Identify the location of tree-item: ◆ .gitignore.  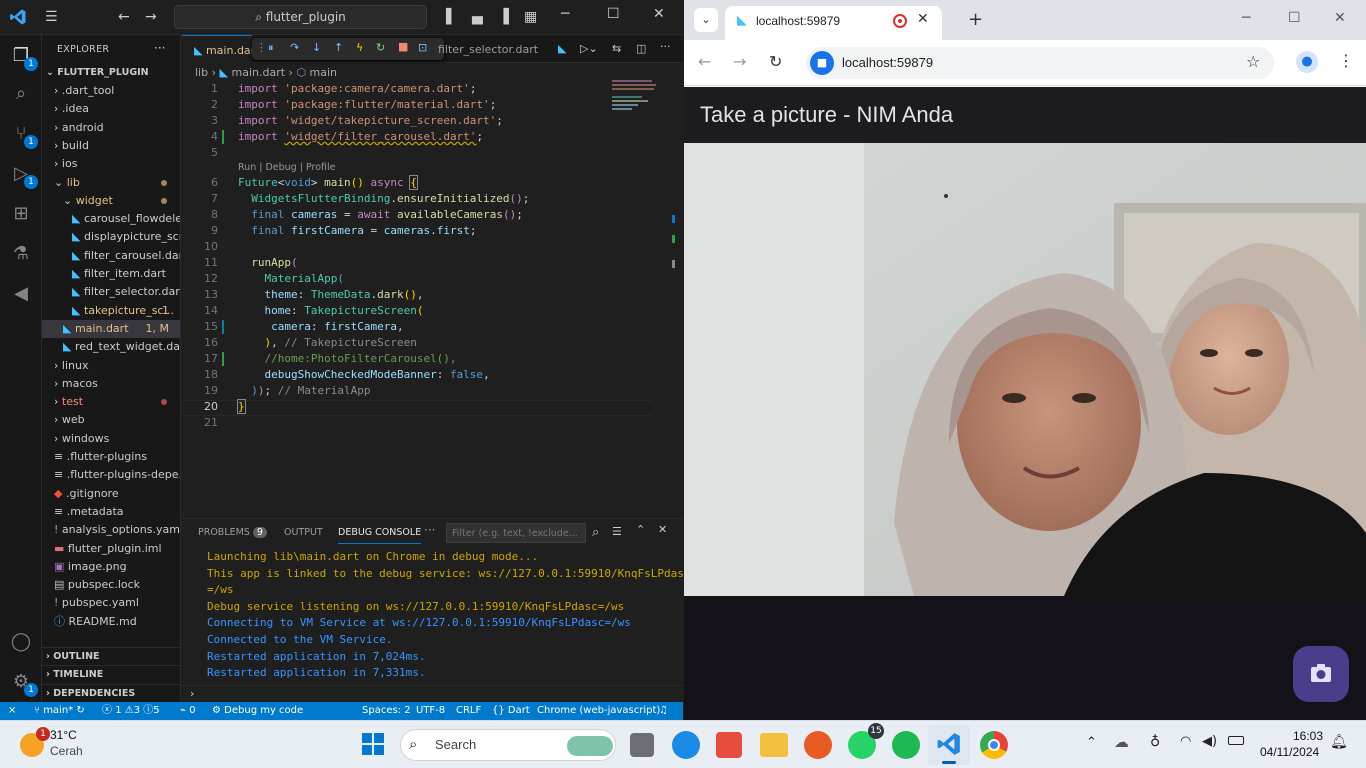
(111, 494).